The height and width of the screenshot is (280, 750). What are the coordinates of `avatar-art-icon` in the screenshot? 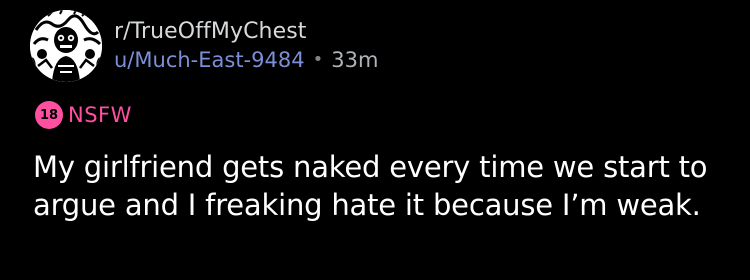 It's located at (66, 46).